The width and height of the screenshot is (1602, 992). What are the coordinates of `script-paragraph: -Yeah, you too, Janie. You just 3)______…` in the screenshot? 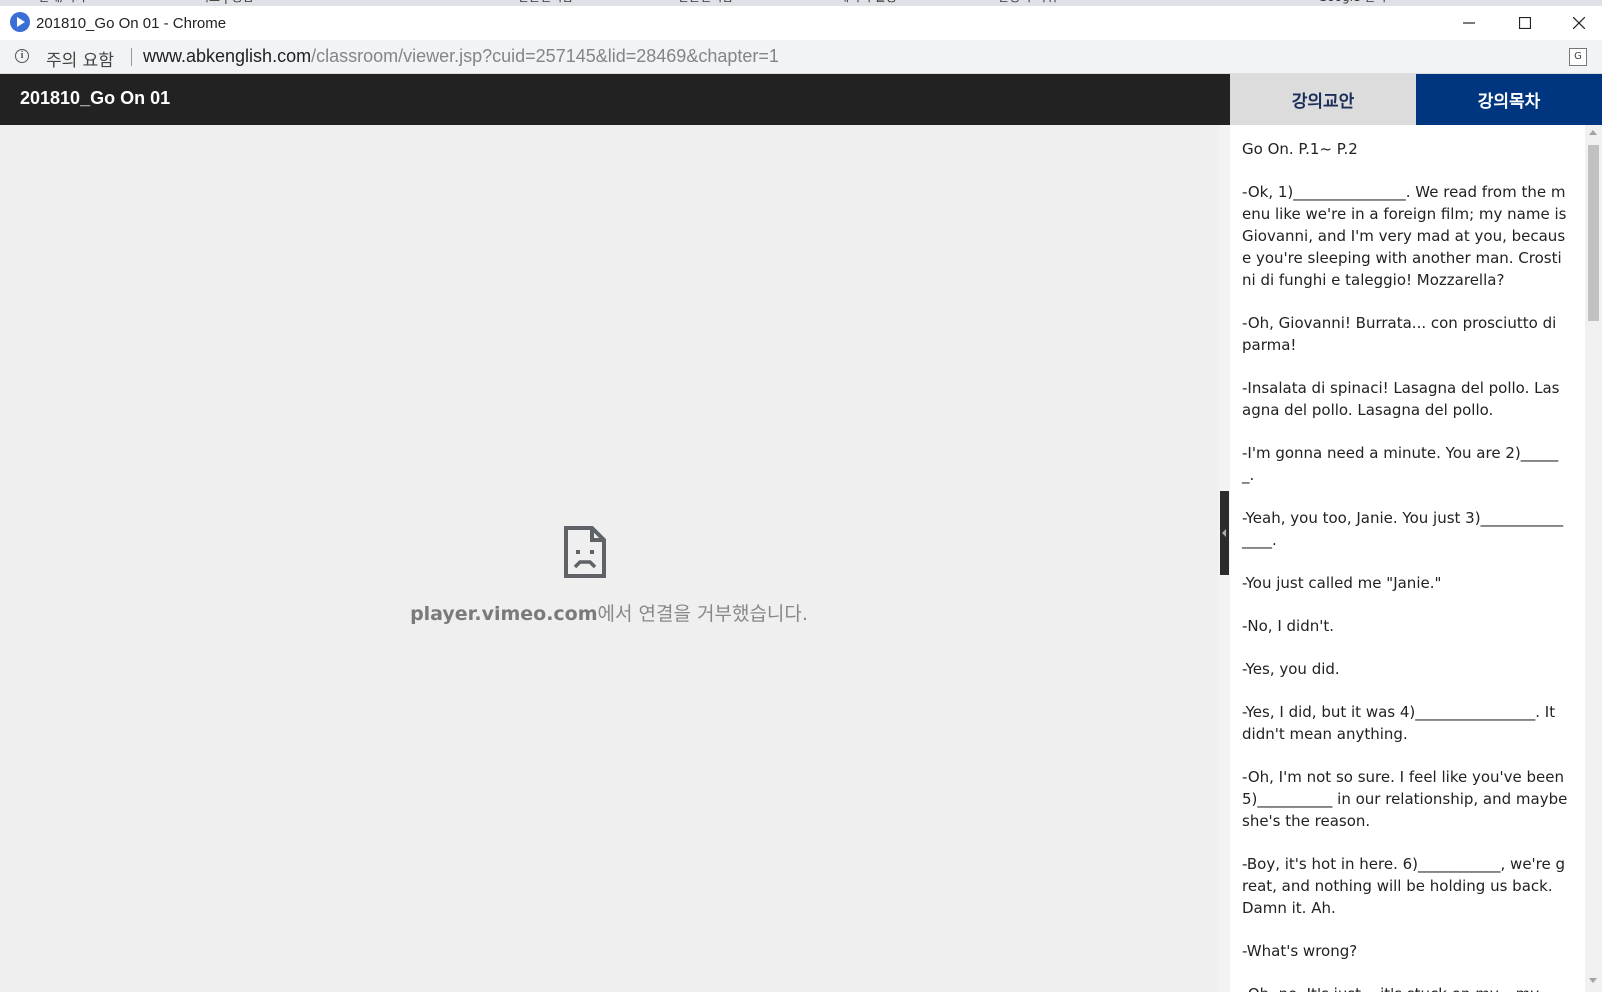 It's located at (1403, 529).